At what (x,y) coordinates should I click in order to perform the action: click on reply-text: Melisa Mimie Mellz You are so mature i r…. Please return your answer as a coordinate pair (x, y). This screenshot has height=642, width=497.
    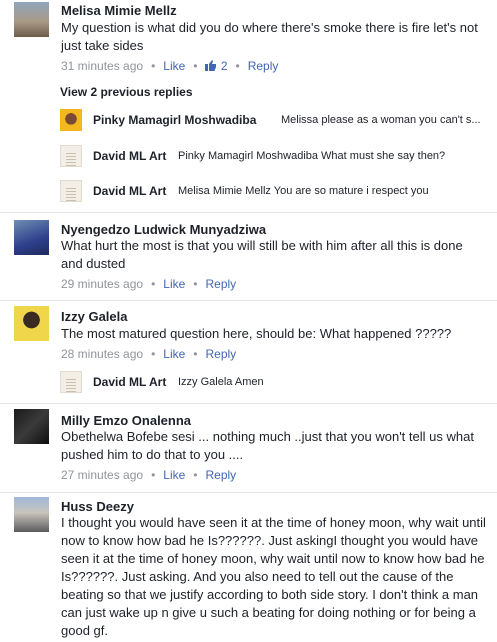
    Looking at the image, I should click on (303, 191).